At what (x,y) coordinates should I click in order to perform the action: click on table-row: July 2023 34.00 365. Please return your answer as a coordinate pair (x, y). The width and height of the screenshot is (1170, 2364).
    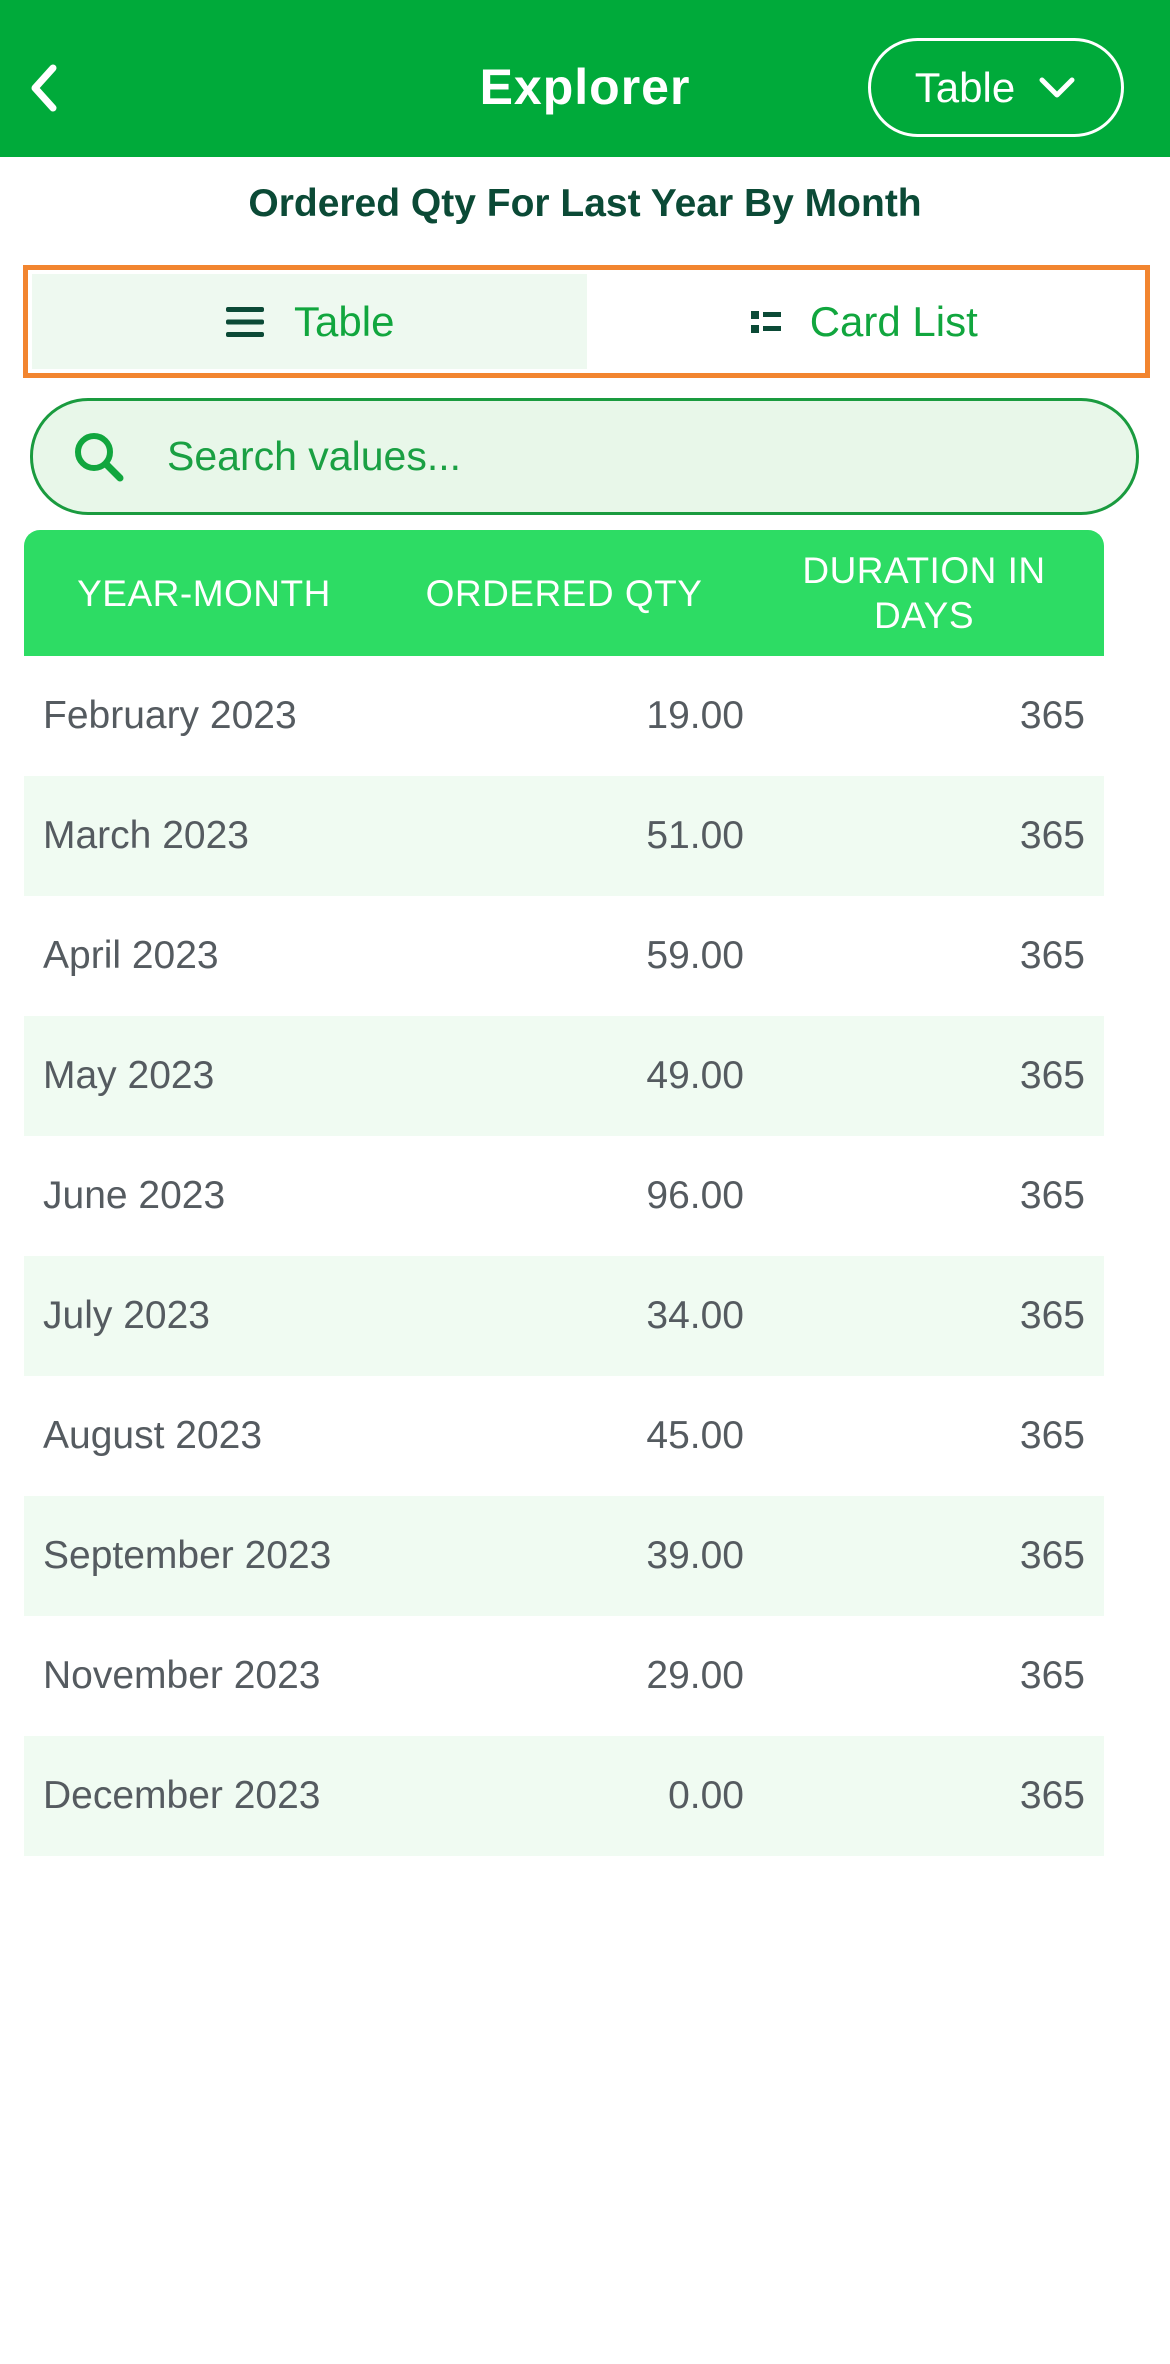
    Looking at the image, I should click on (564, 1316).